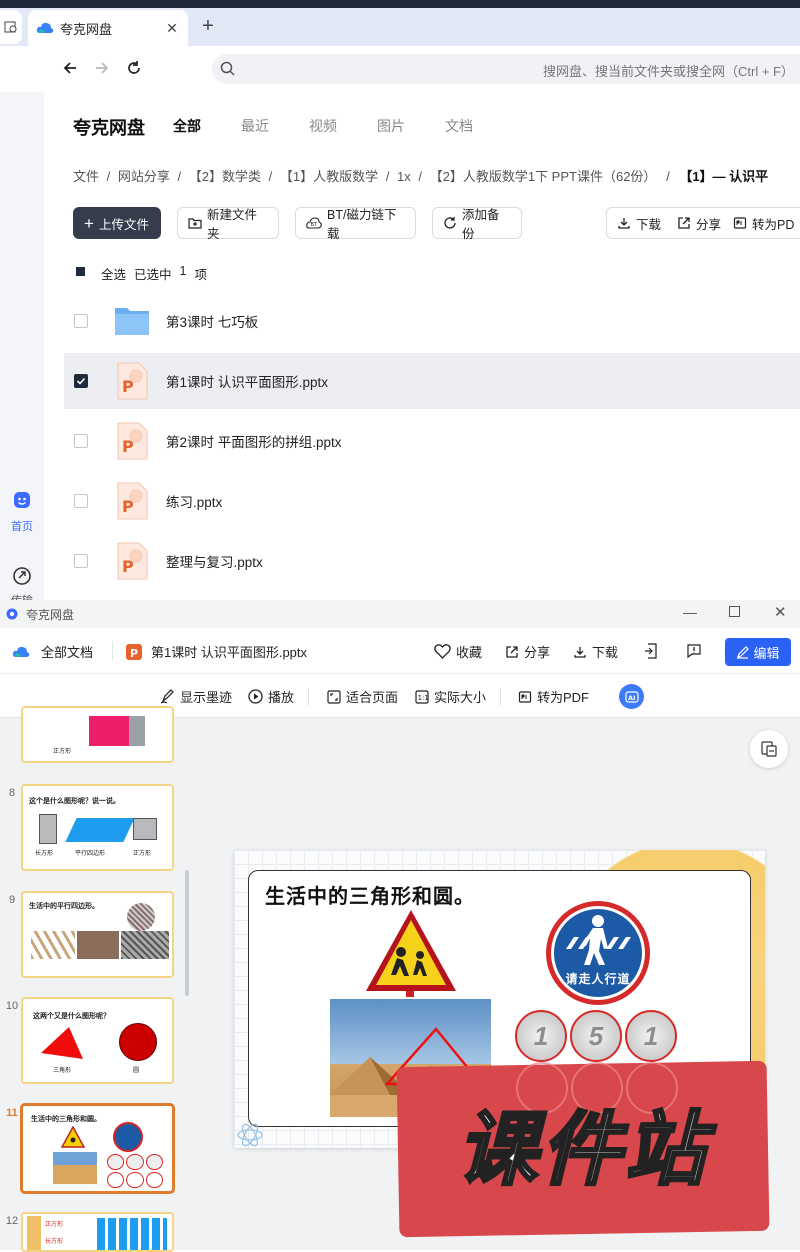  I want to click on new-folder-button: 新建文件夹, so click(228, 224).